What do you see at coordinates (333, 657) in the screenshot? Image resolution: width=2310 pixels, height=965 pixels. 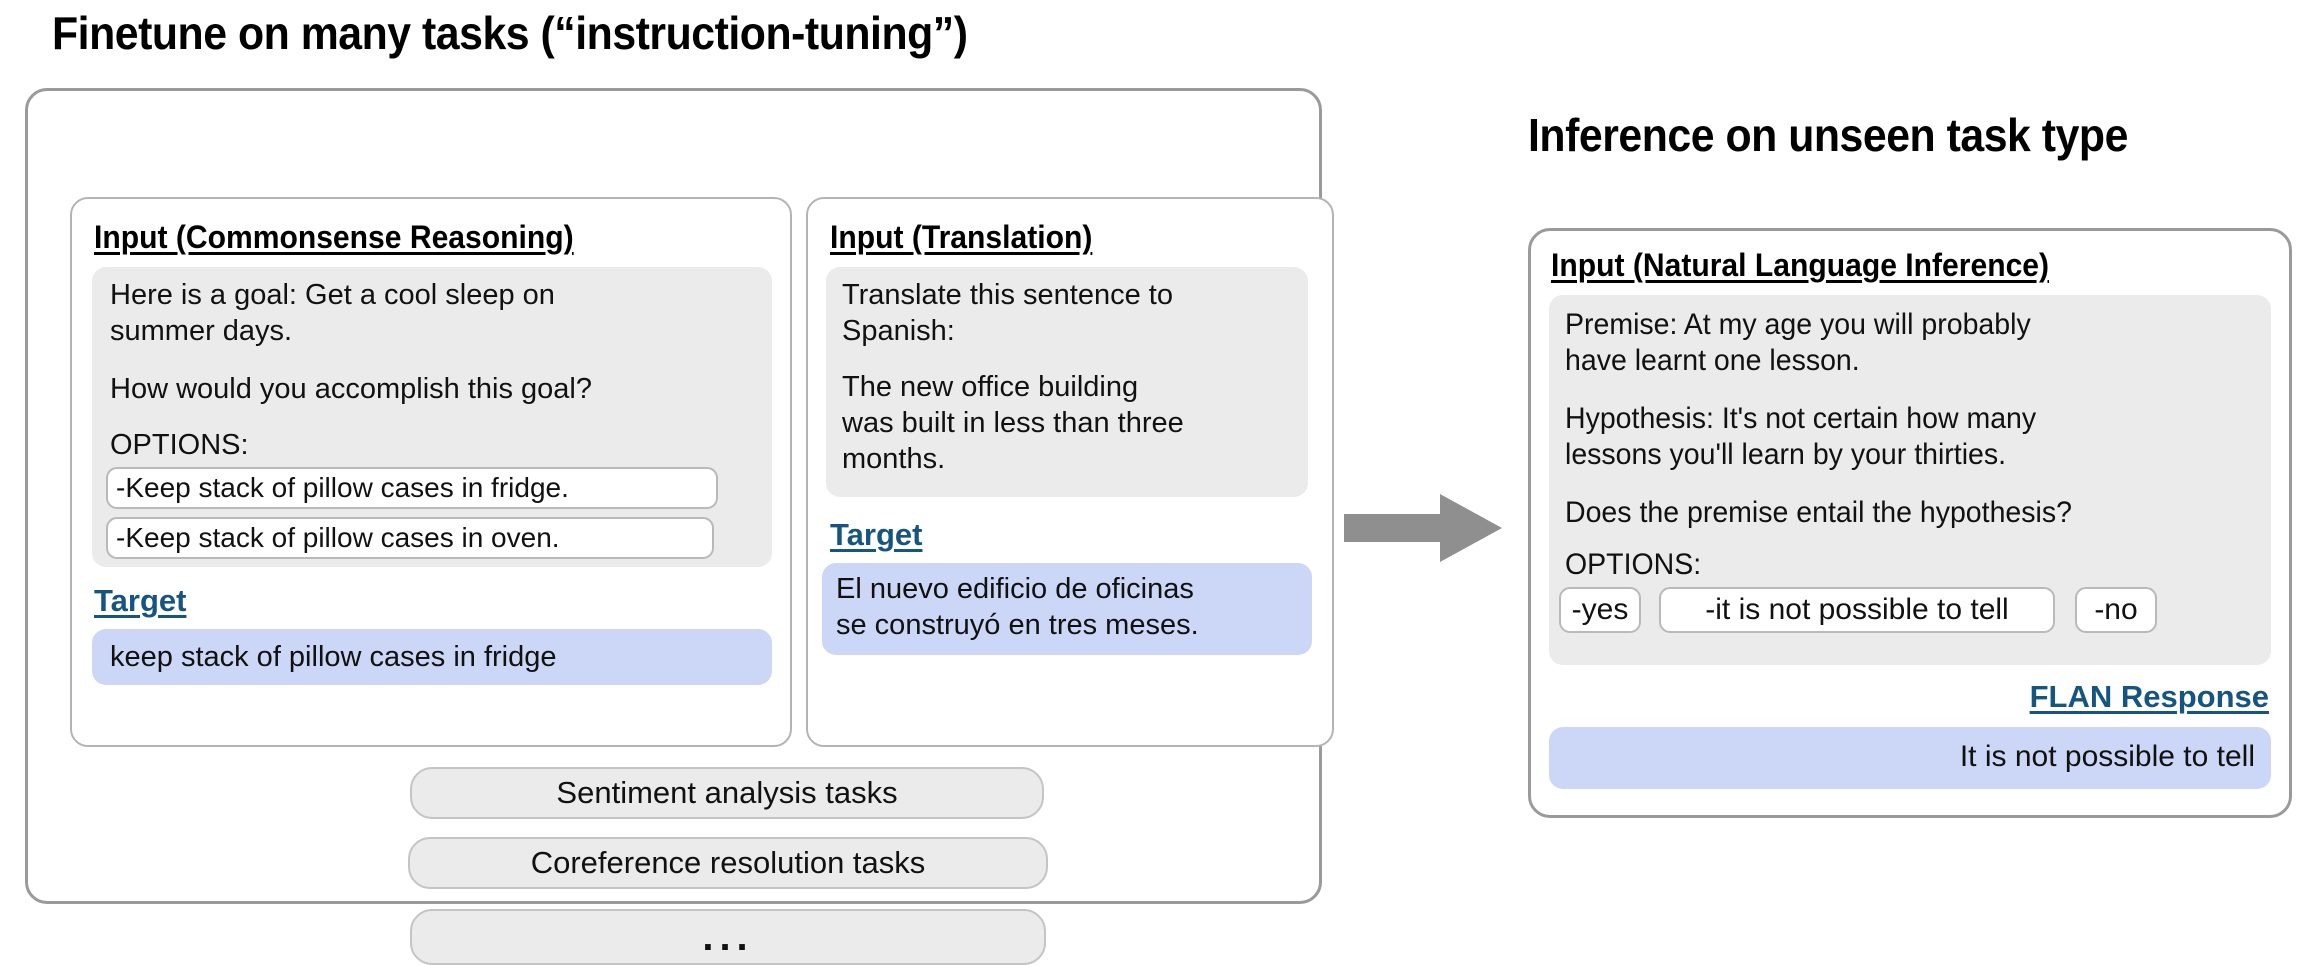 I see `target-text: keep stack of pillow cases in fridge` at bounding box center [333, 657].